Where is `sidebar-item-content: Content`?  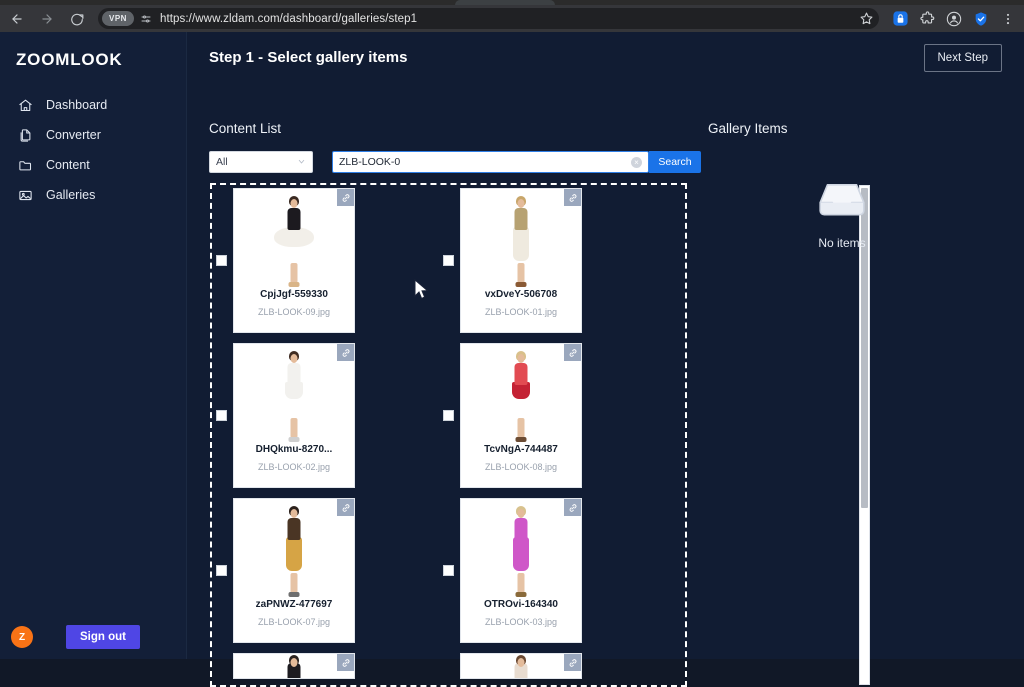 sidebar-item-content: Content is located at coordinates (93, 165).